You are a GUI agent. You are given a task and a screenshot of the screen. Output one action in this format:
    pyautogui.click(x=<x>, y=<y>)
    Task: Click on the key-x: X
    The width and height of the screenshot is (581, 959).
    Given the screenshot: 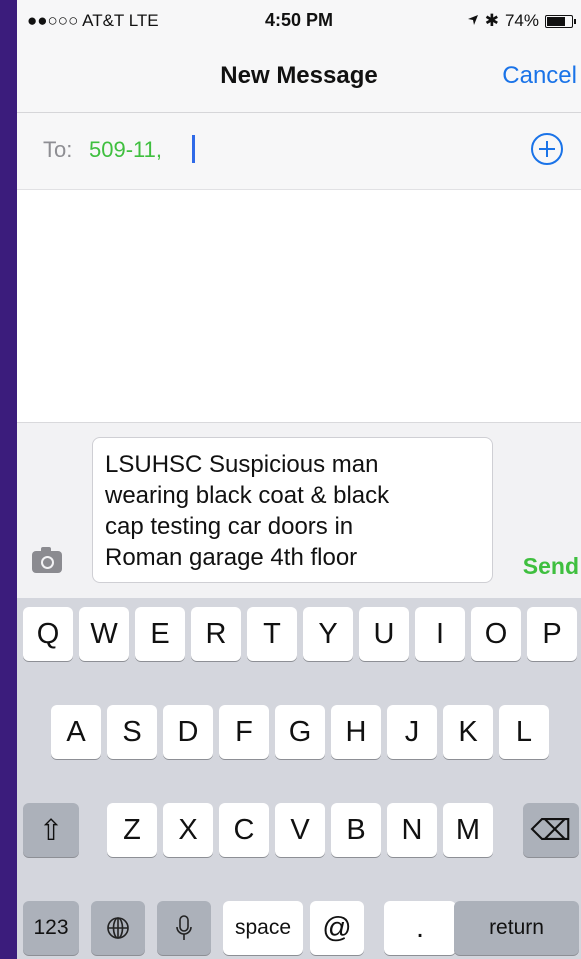 What is the action you would take?
    pyautogui.click(x=188, y=830)
    